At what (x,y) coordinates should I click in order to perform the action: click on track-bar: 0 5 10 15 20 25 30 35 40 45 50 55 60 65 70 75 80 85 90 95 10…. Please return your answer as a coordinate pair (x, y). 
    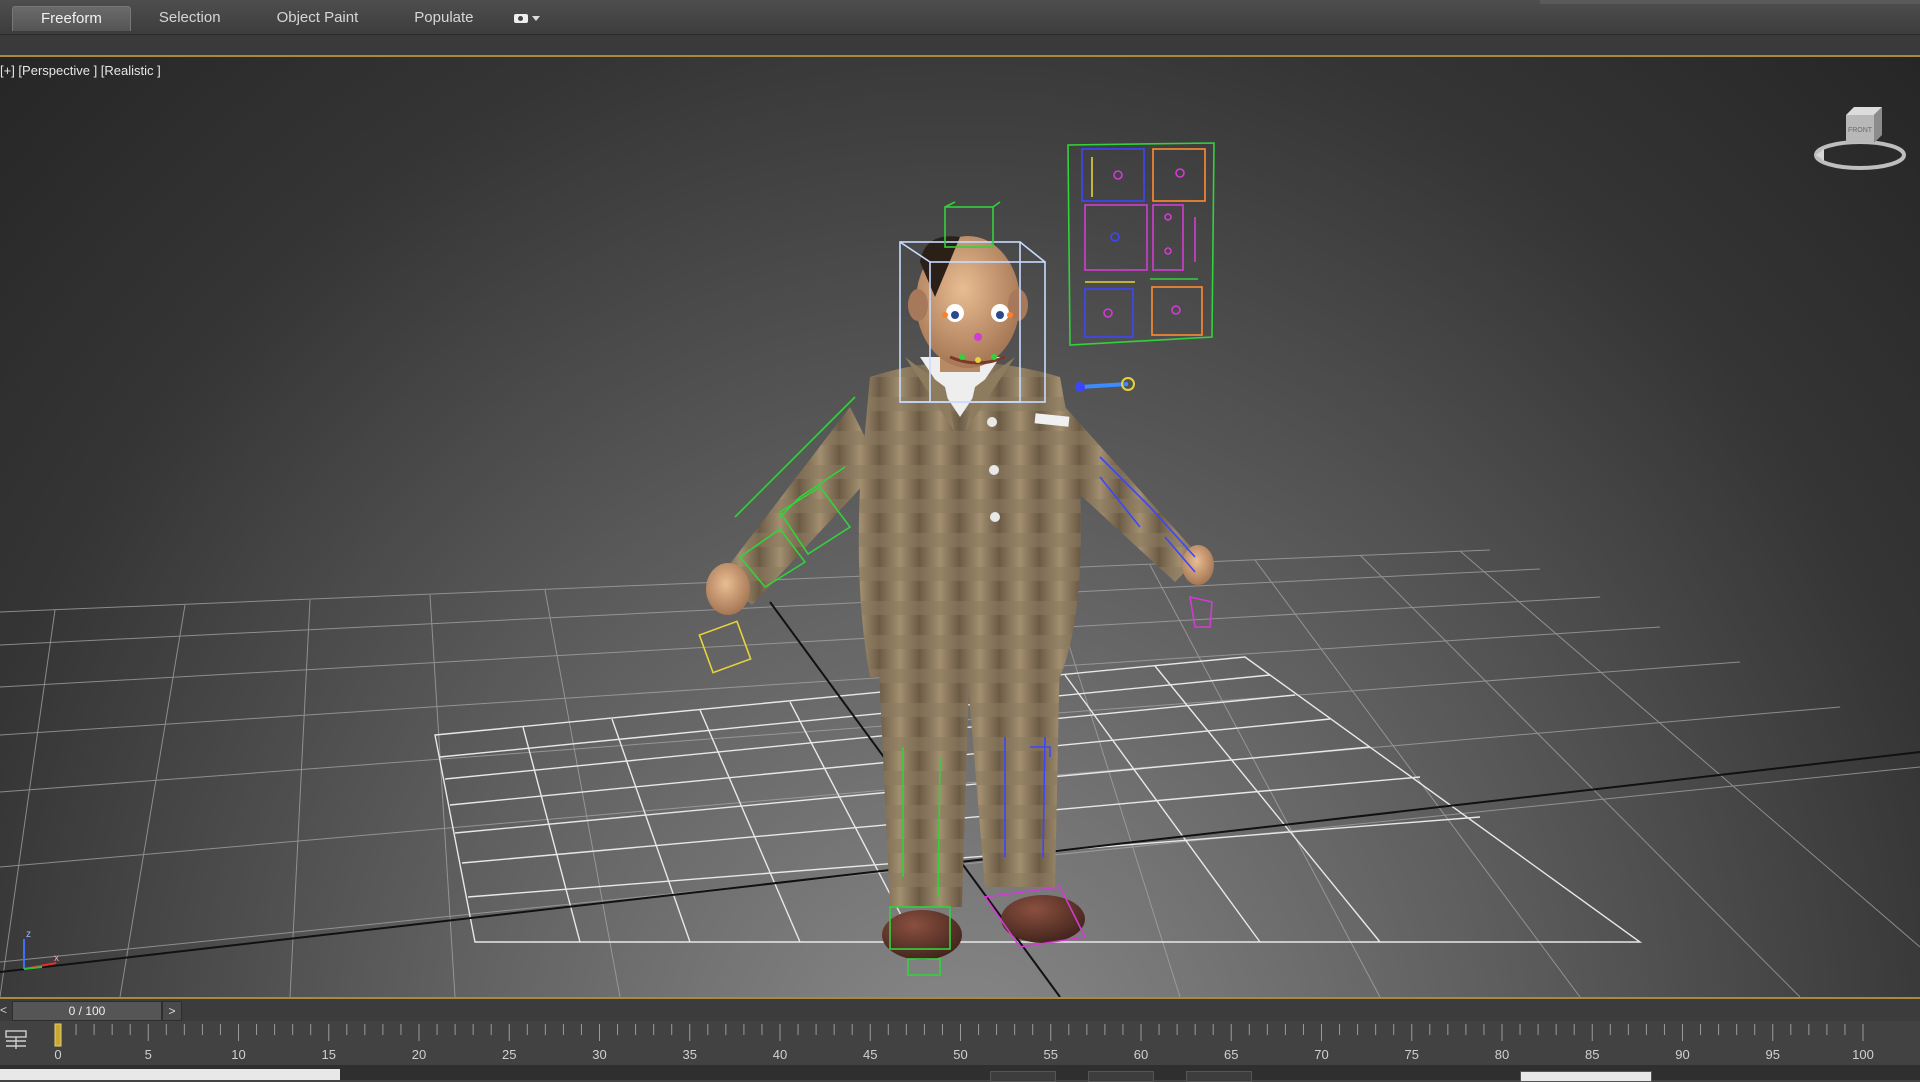
    Looking at the image, I should click on (960, 1043).